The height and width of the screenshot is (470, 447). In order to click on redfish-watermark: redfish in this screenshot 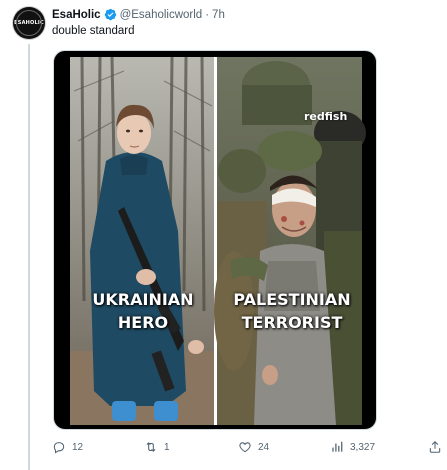, I will do `click(326, 116)`.